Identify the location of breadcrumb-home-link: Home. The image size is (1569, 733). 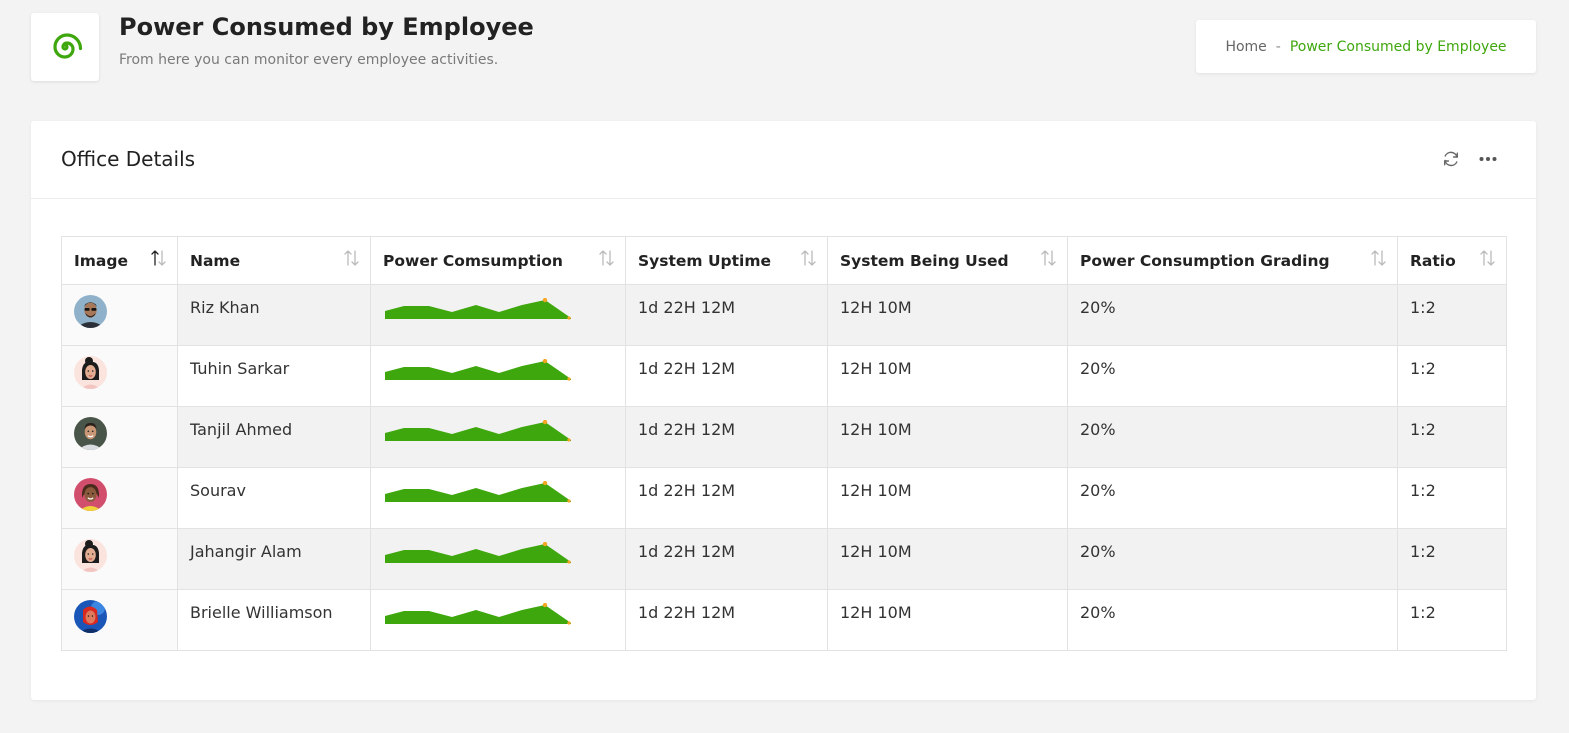
(1245, 47).